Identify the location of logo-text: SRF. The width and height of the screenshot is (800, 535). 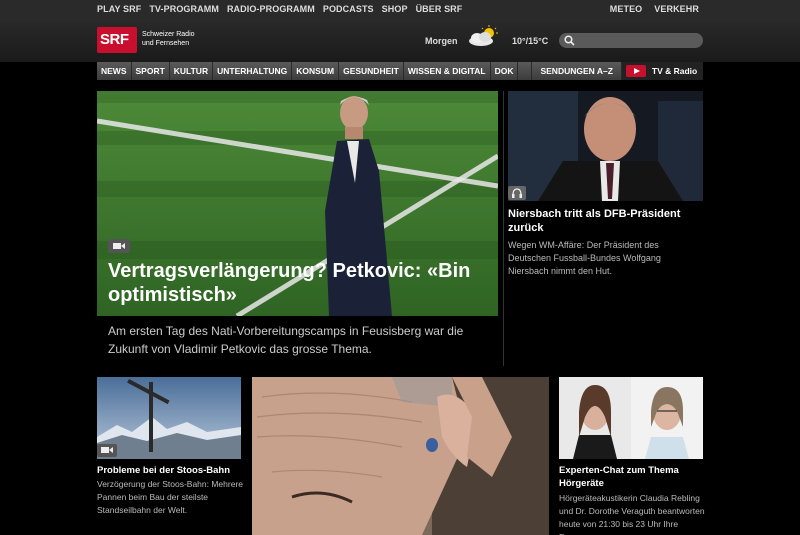
(114, 39).